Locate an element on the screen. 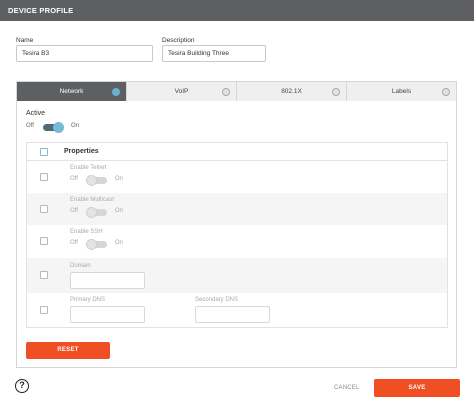 The height and width of the screenshot is (413, 474). dialog-header: DEVICE PROFILE is located at coordinates (237, 10).